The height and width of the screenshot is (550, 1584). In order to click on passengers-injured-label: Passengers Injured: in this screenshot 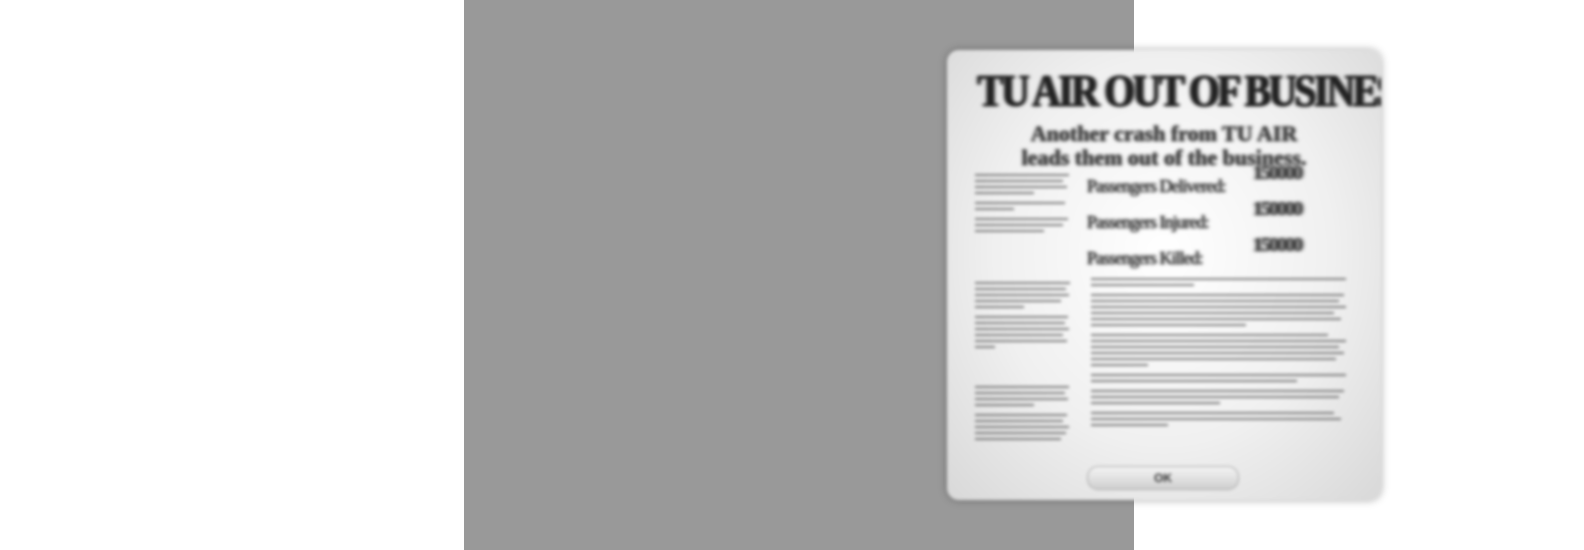, I will do `click(1148, 222)`.